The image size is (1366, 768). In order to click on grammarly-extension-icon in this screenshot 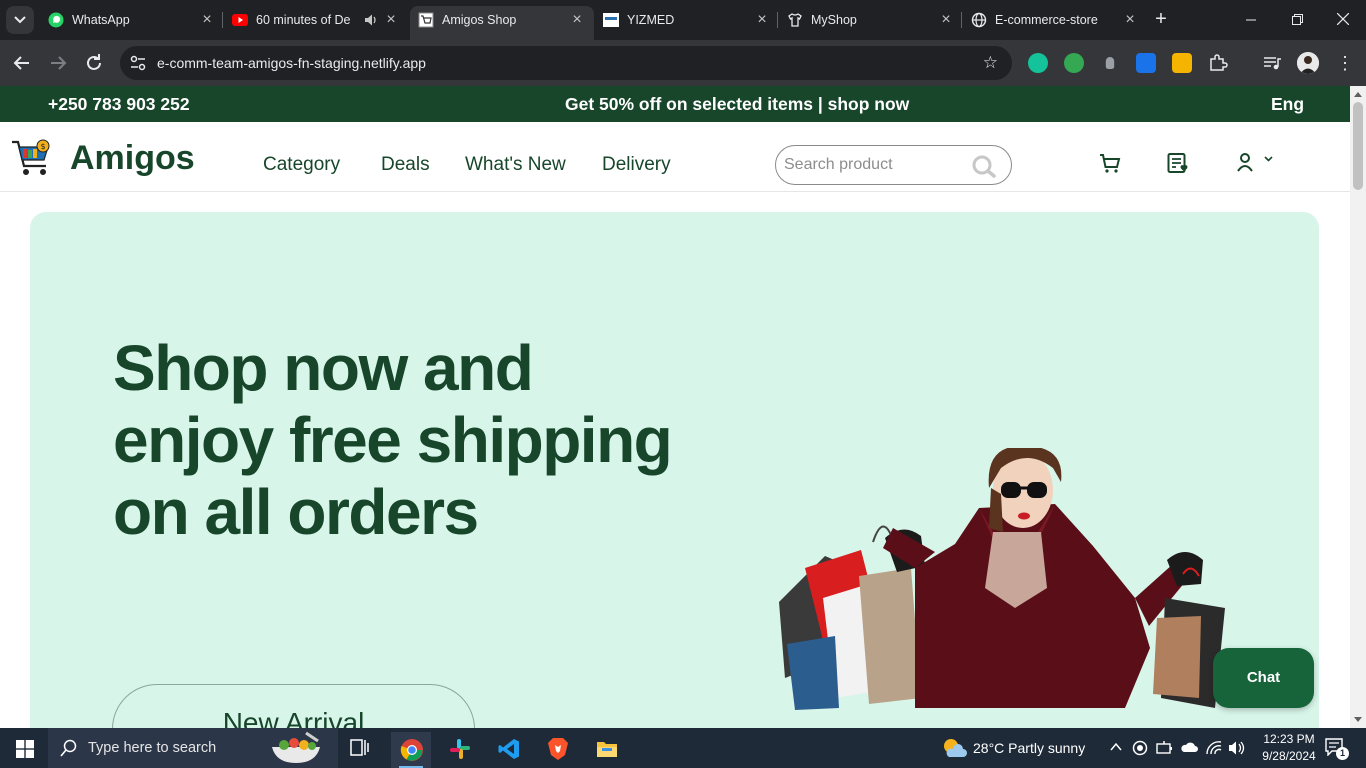, I will do `click(1038, 63)`.